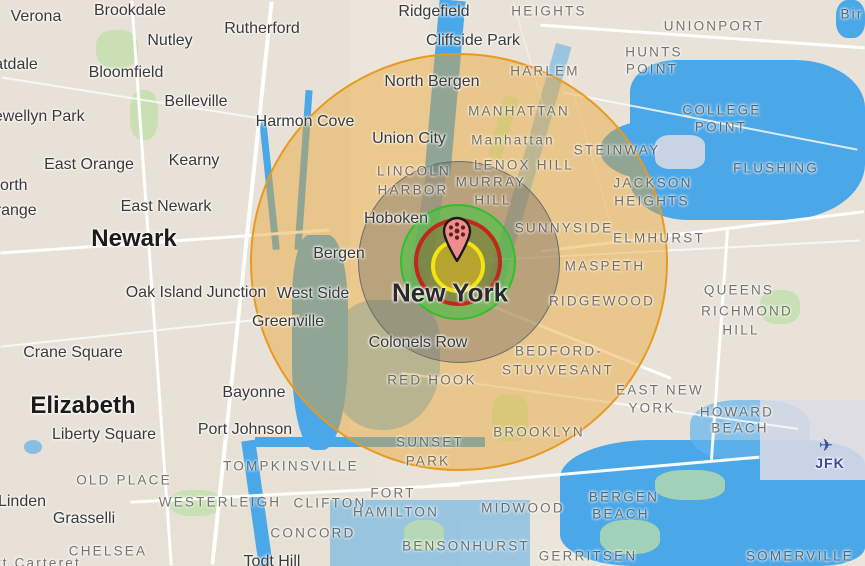  What do you see at coordinates (680, 152) in the screenshot?
I see `industrial-rikers` at bounding box center [680, 152].